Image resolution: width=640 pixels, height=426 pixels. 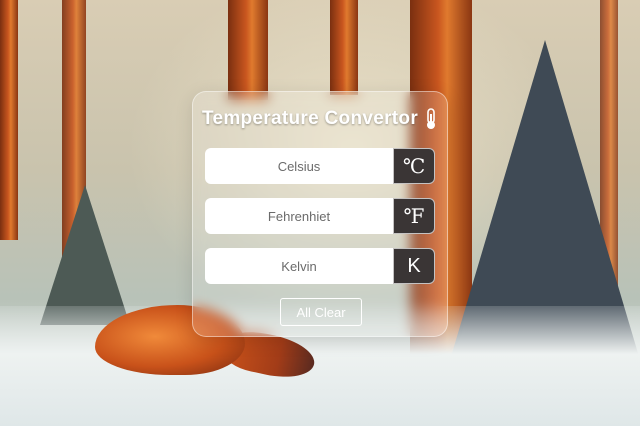 I want to click on kelvin-input, so click(x=299, y=266).